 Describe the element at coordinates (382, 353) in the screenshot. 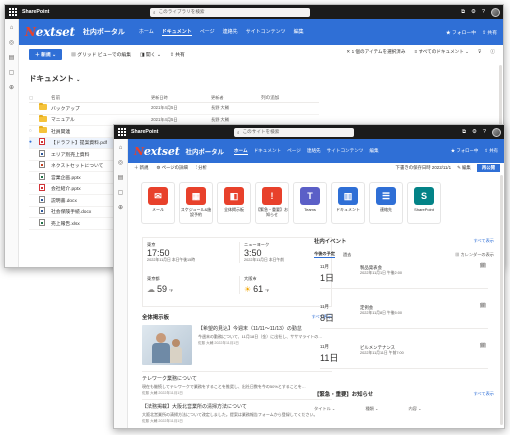

I see `event-time: 2022年11月11日 午前7:00` at that location.